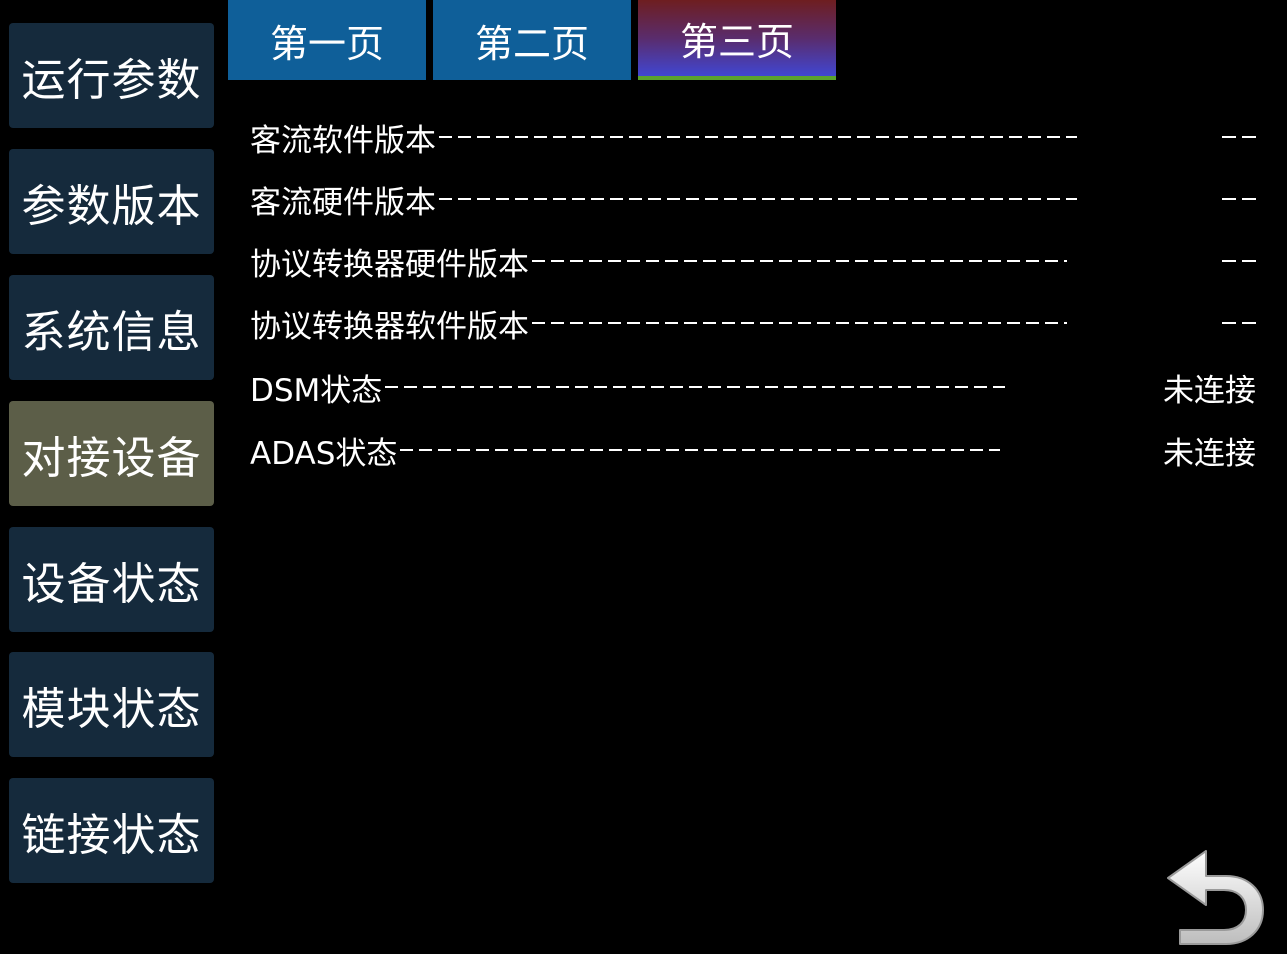  I want to click on sidebar-item-device-status: 设备状态, so click(111, 579).